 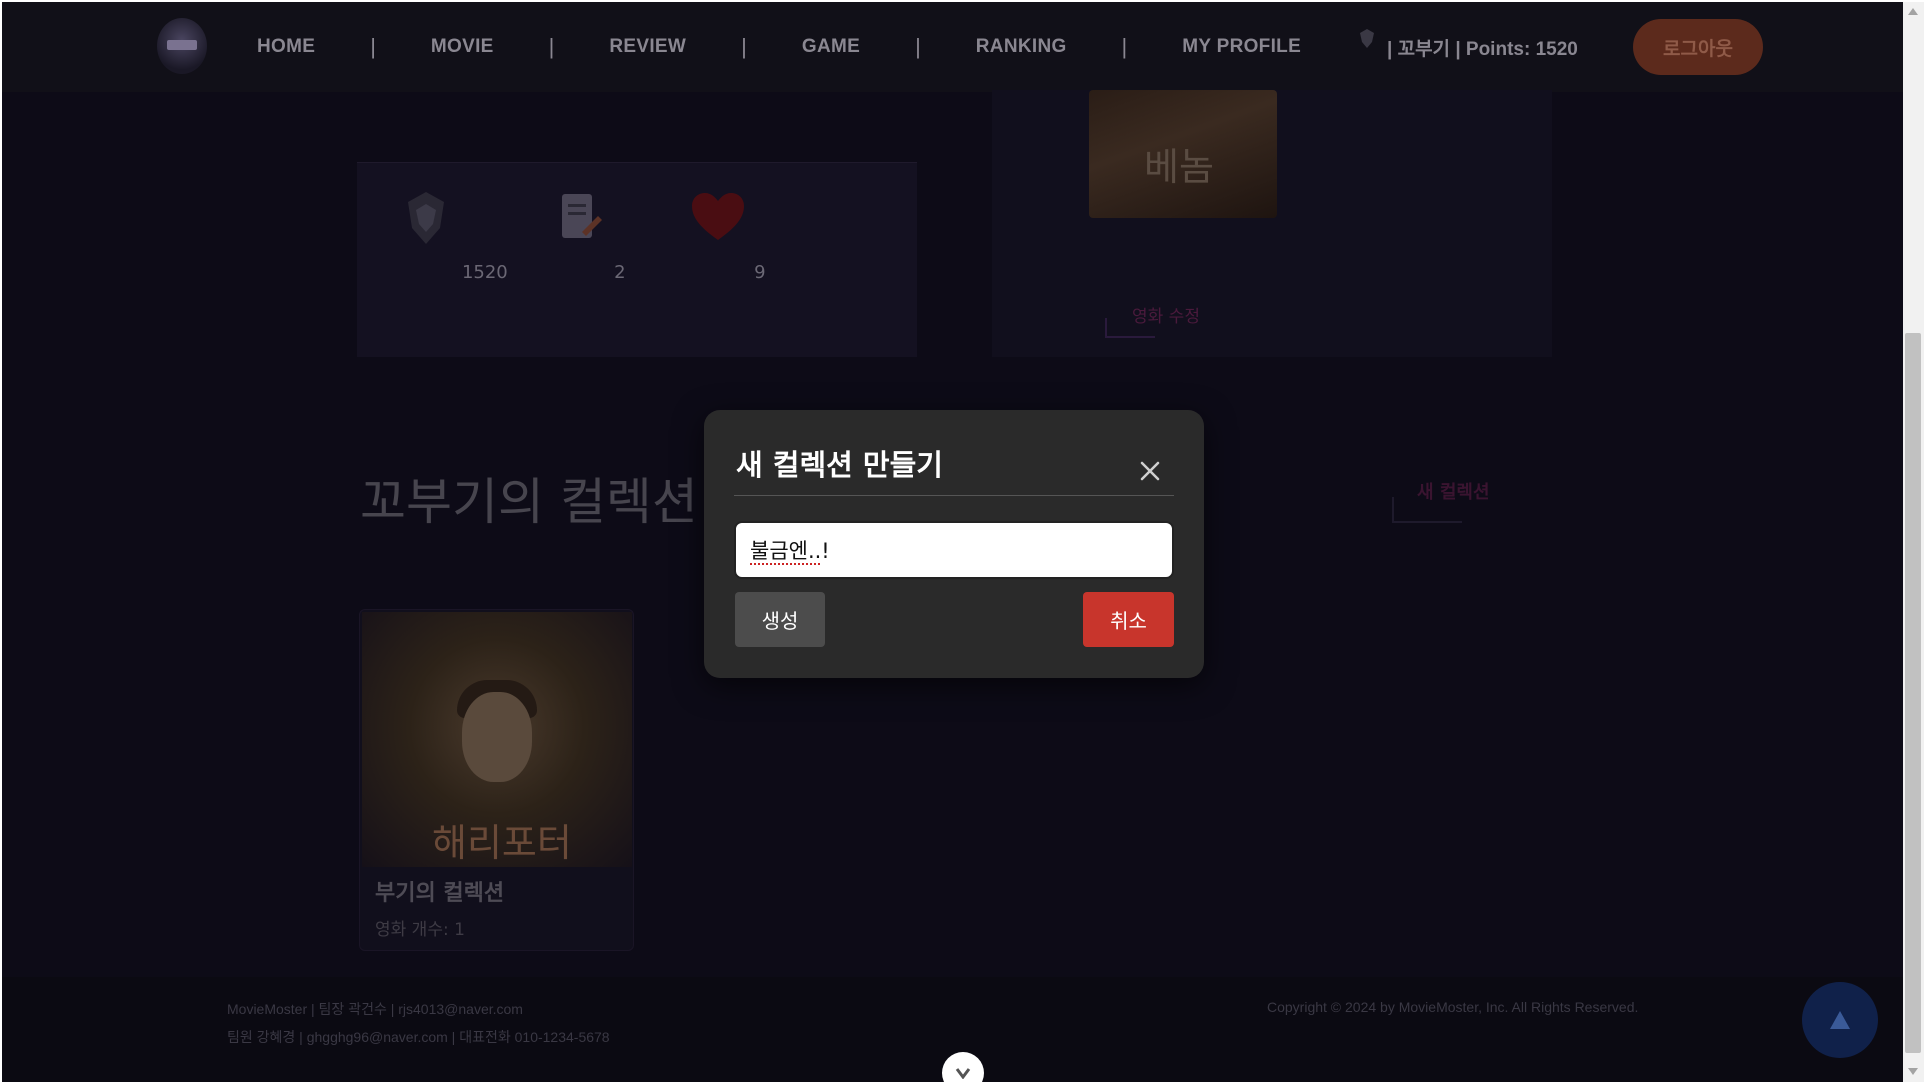 I want to click on collection-card: 해리포터 부기의 컬렉션 영화 개수: 1, so click(x=496, y=780).